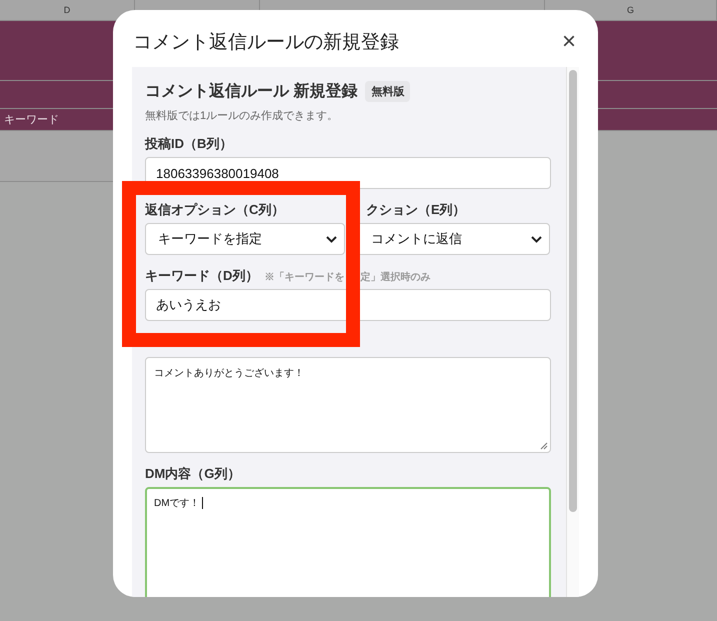 This screenshot has height=621, width=717. Describe the element at coordinates (201, 276) in the screenshot. I see `field-label: キーワード（D列）` at that location.